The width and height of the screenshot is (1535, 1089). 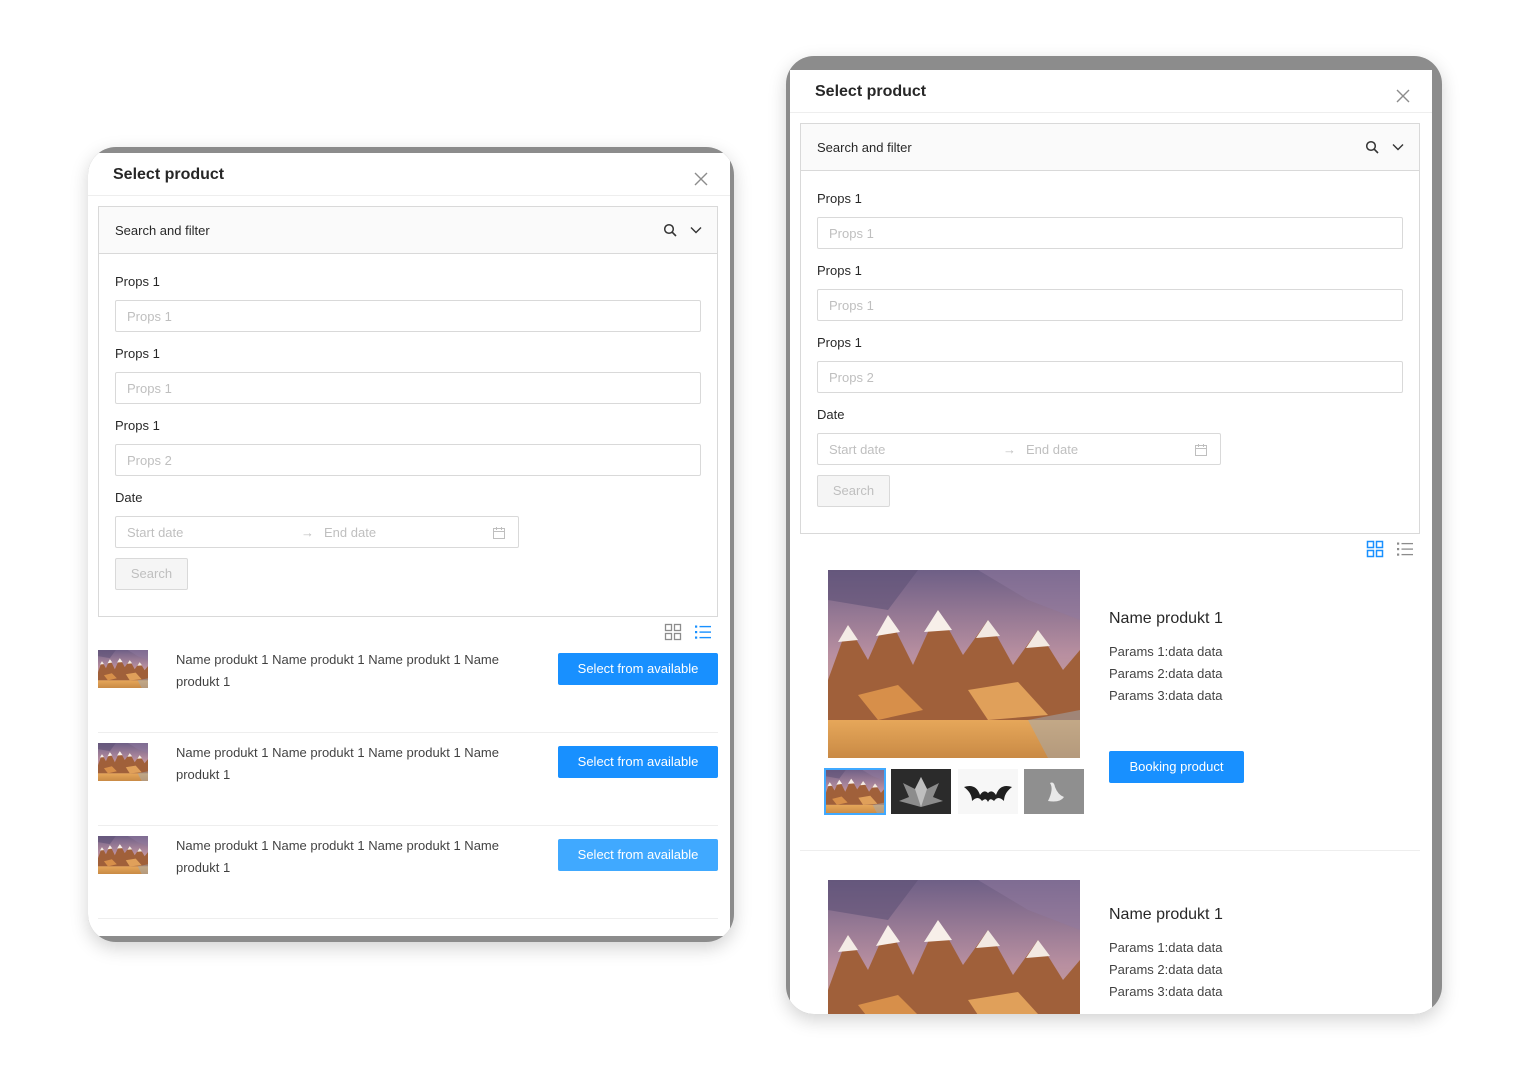 What do you see at coordinates (855, 791) in the screenshot?
I see `mountains-thumbnail` at bounding box center [855, 791].